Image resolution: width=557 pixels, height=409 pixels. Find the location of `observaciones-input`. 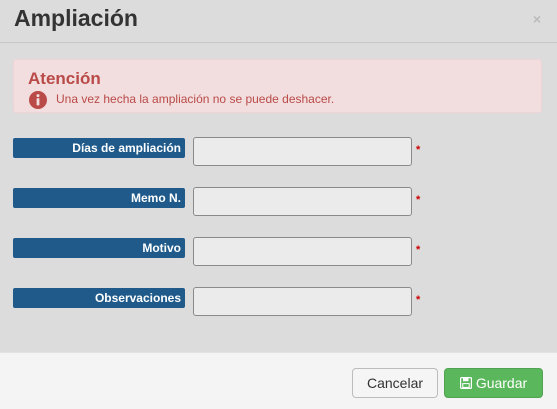

observaciones-input is located at coordinates (302, 301).